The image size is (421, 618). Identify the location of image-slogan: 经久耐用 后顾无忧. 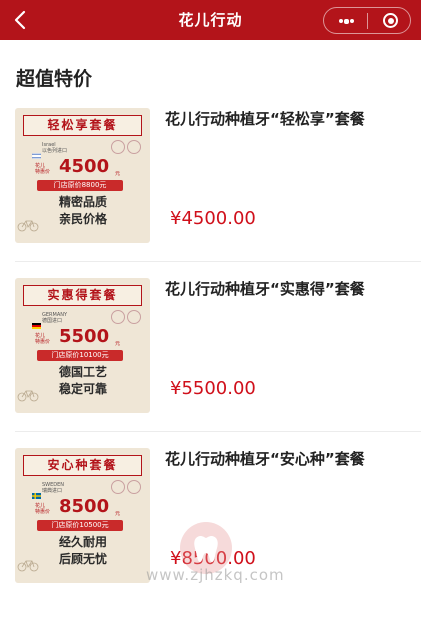
(83, 551).